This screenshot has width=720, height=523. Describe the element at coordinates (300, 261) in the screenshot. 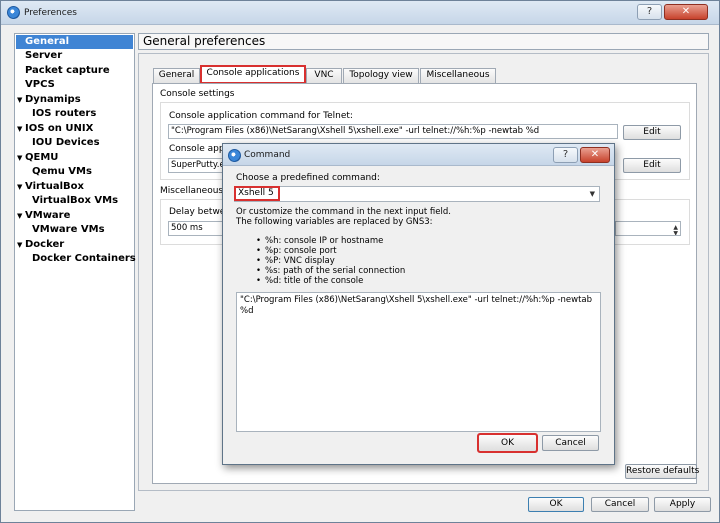

I see `variable-item: %P: VNC display` at that location.